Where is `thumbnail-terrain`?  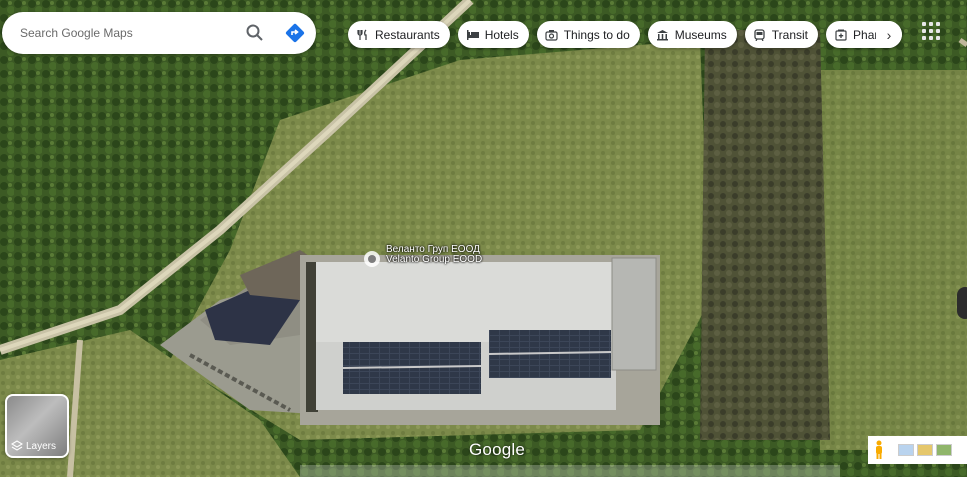
thumbnail-terrain is located at coordinates (906, 450).